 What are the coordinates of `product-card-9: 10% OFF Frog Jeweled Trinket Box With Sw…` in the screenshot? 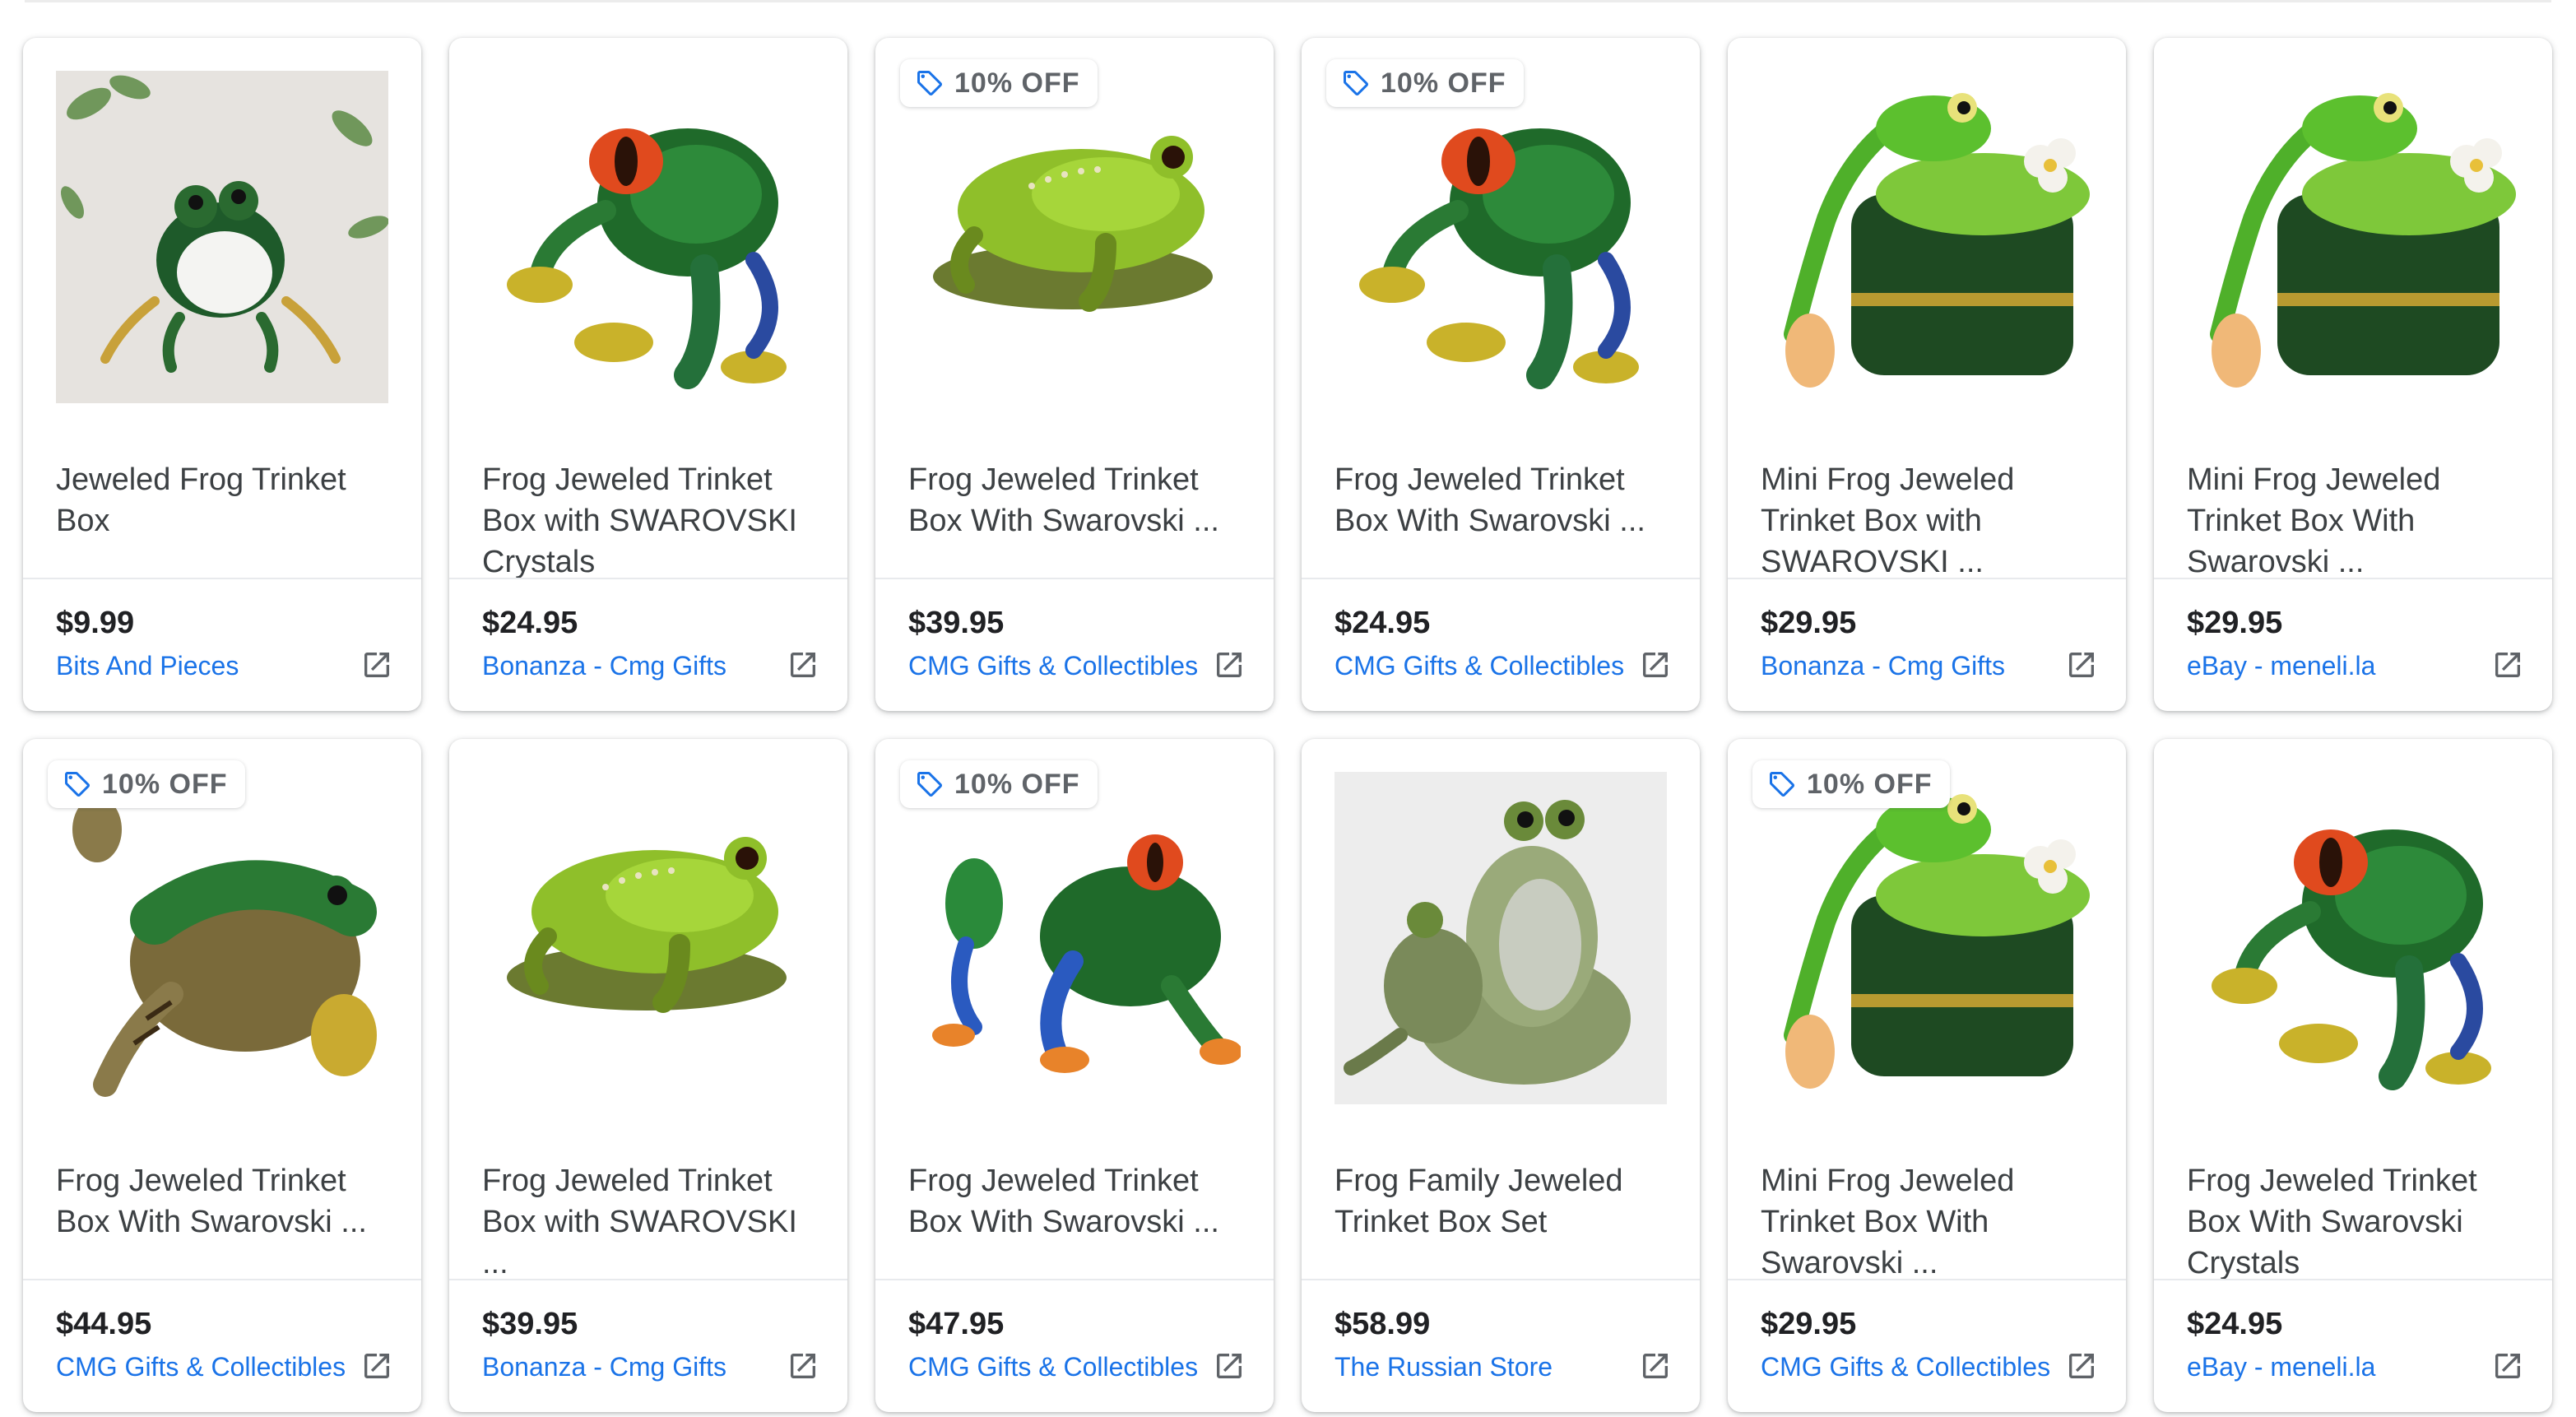 It's located at (1074, 1075).